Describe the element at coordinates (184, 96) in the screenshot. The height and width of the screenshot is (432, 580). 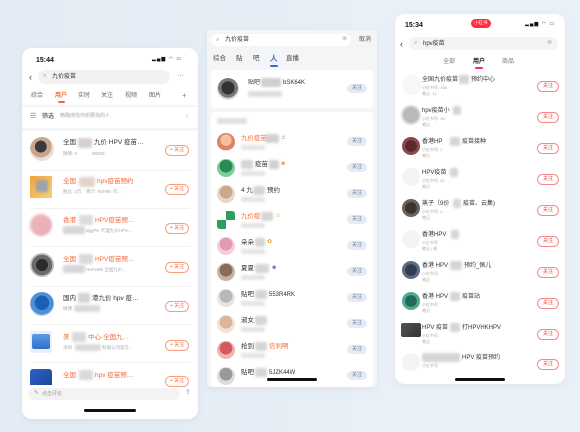
I see `add-tab-icon: +` at that location.